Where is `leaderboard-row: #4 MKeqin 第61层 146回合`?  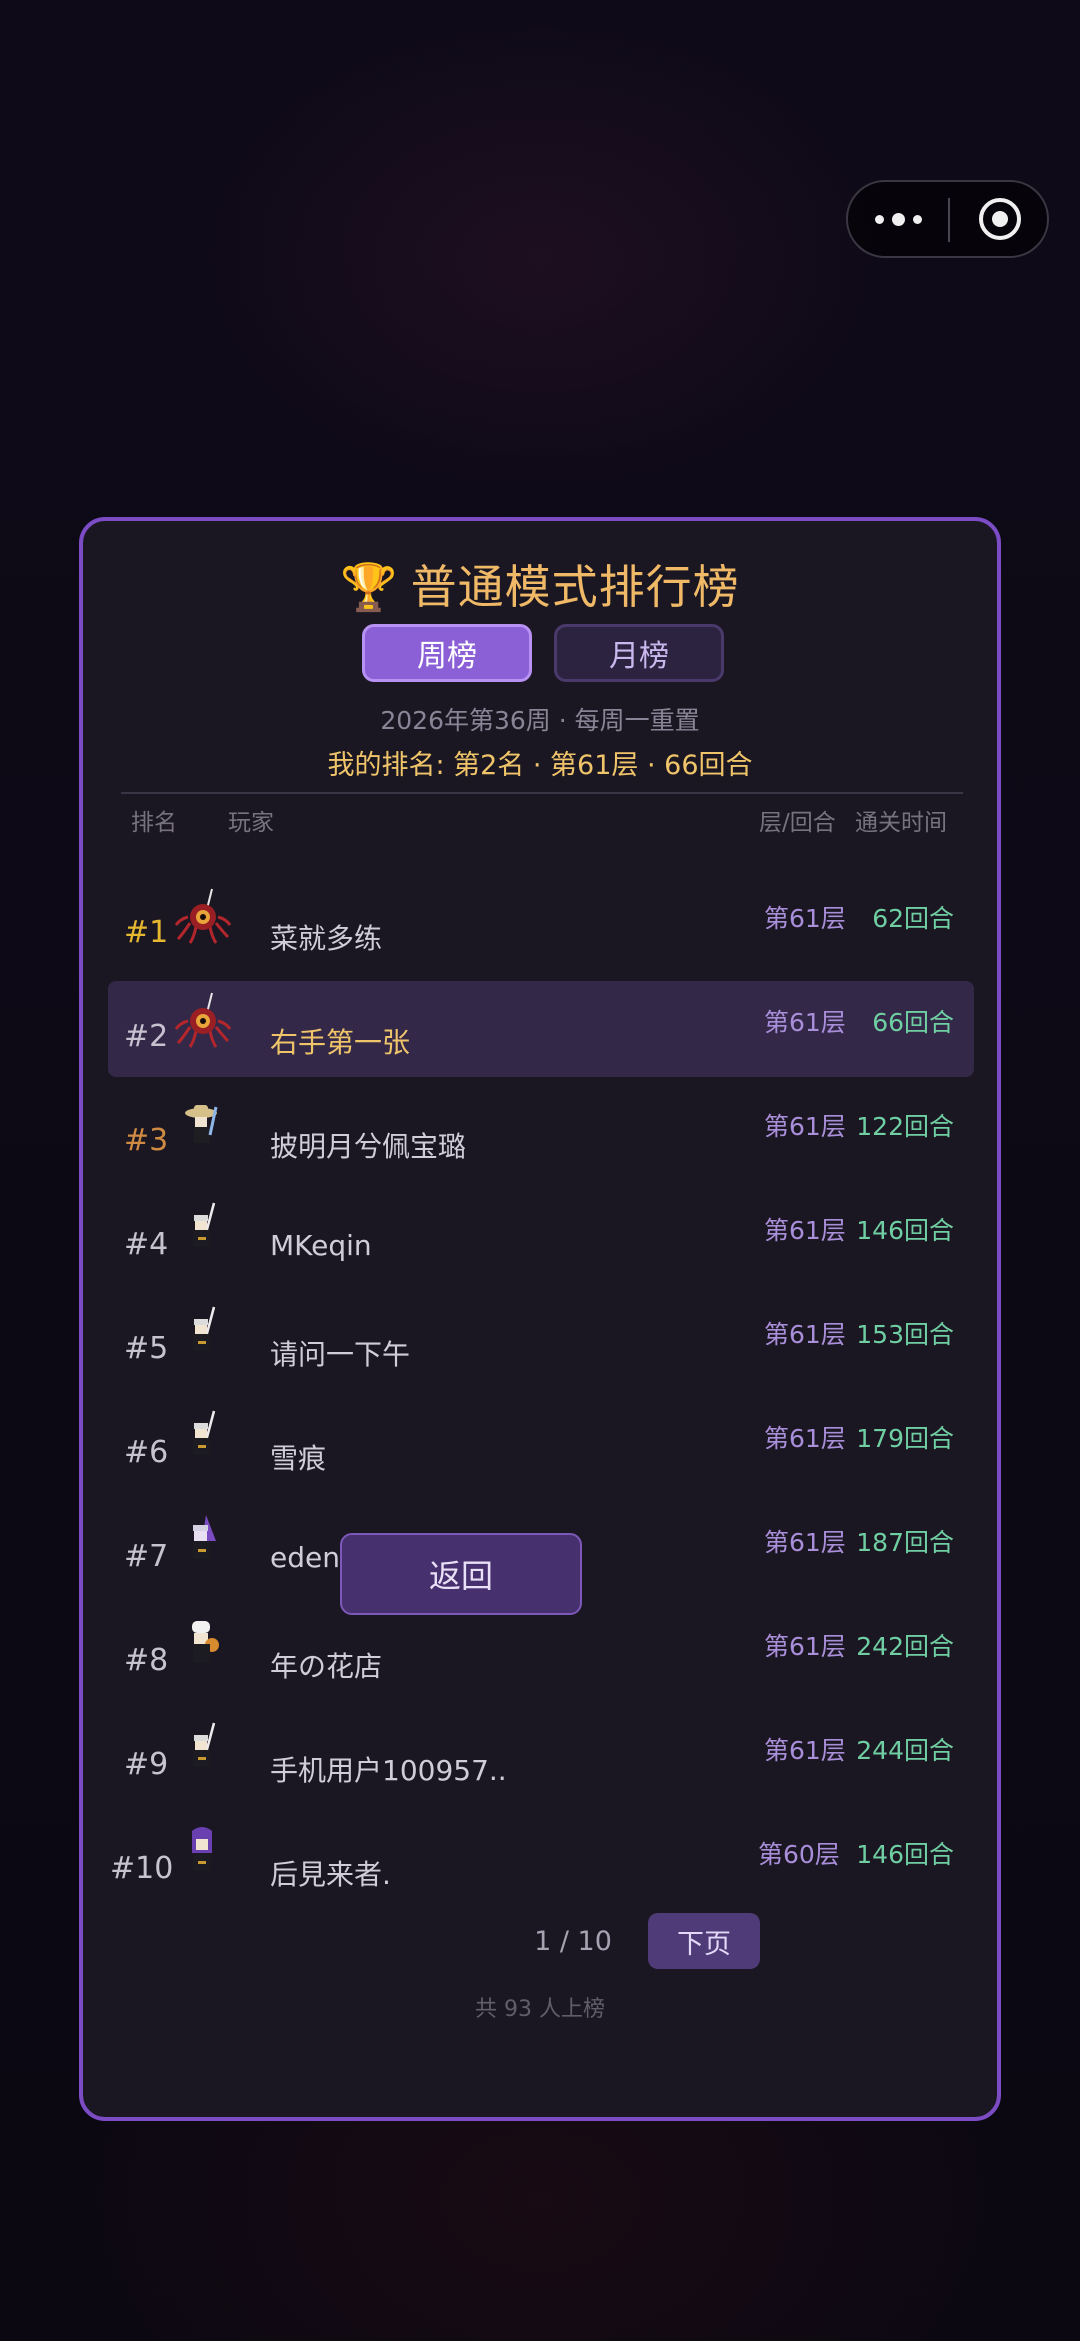
leaderboard-row: #4 MKeqin 第61层 146回合 is located at coordinates (541, 1237).